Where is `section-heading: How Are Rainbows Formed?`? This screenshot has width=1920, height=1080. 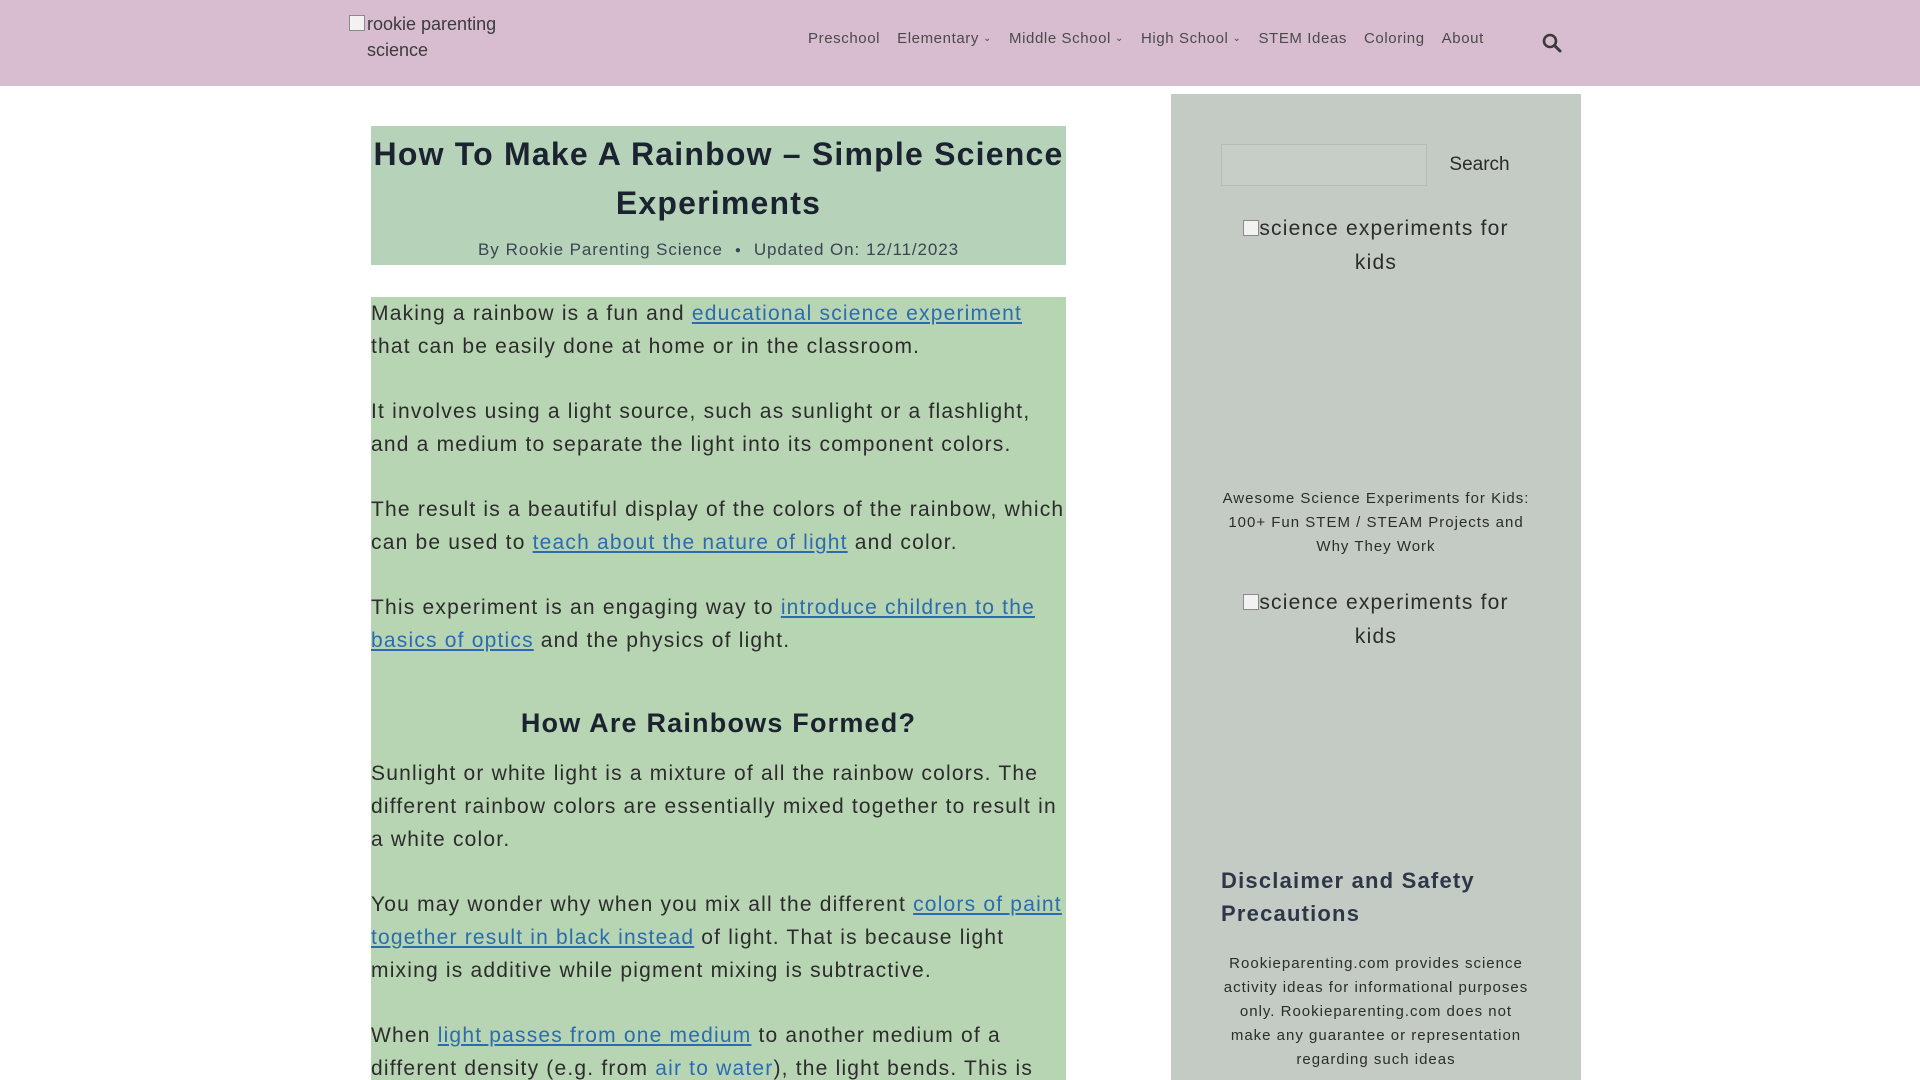
section-heading: How Are Rainbows Formed? is located at coordinates (718, 723).